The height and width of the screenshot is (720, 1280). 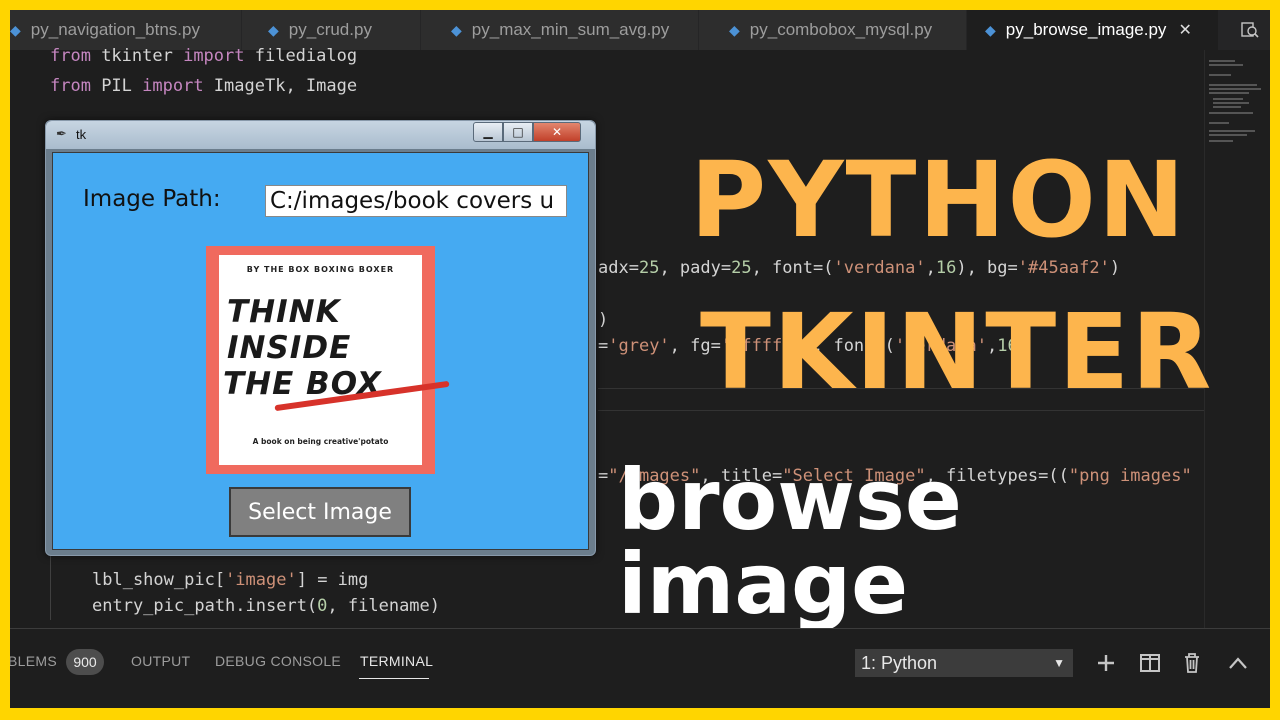 I want to click on tab-label: py_browse_image.py, so click(x=1086, y=29).